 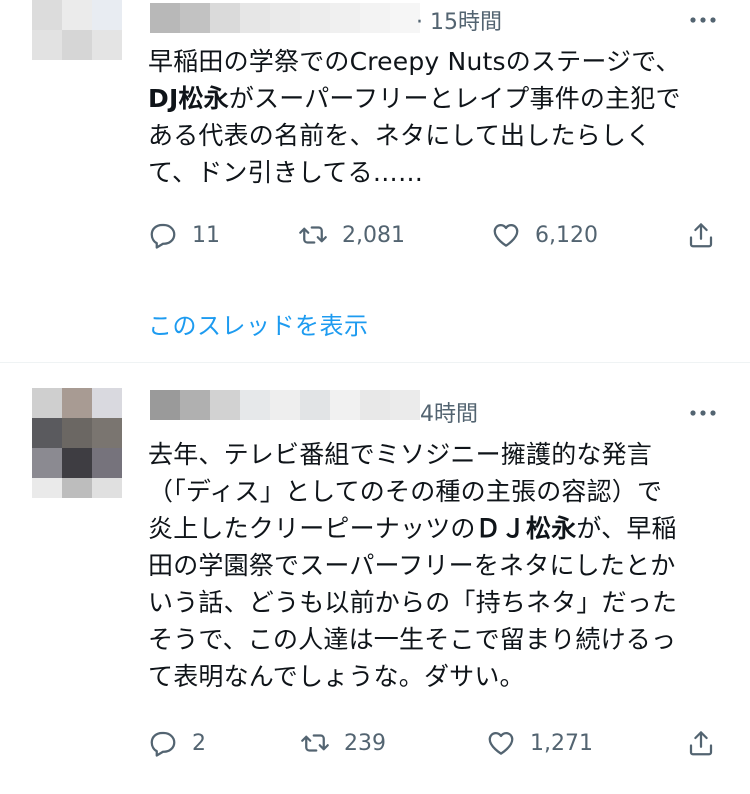 I want to click on reply-button: 11, so click(x=184, y=235).